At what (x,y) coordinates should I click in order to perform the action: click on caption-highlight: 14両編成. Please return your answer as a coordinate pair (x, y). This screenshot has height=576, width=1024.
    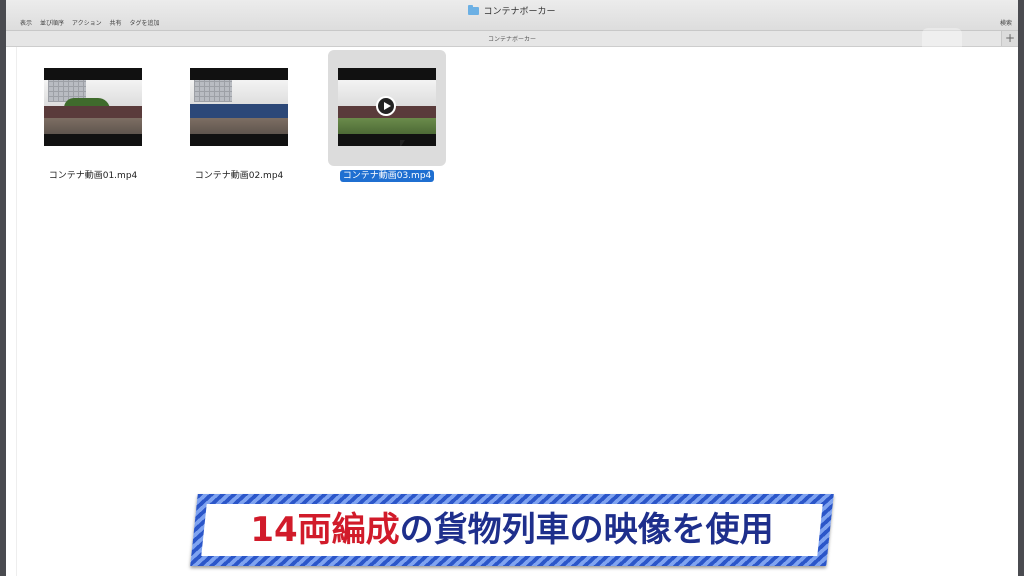
    Looking at the image, I should click on (325, 530).